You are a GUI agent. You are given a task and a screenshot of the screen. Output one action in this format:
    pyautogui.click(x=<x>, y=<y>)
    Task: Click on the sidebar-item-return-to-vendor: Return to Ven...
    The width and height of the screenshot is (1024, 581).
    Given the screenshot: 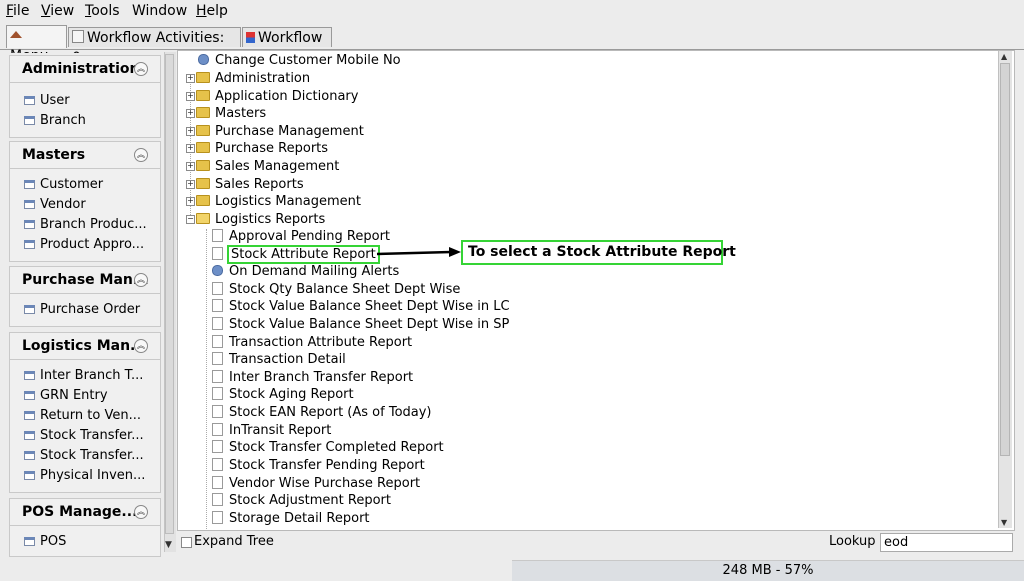 What is the action you would take?
    pyautogui.click(x=85, y=416)
    